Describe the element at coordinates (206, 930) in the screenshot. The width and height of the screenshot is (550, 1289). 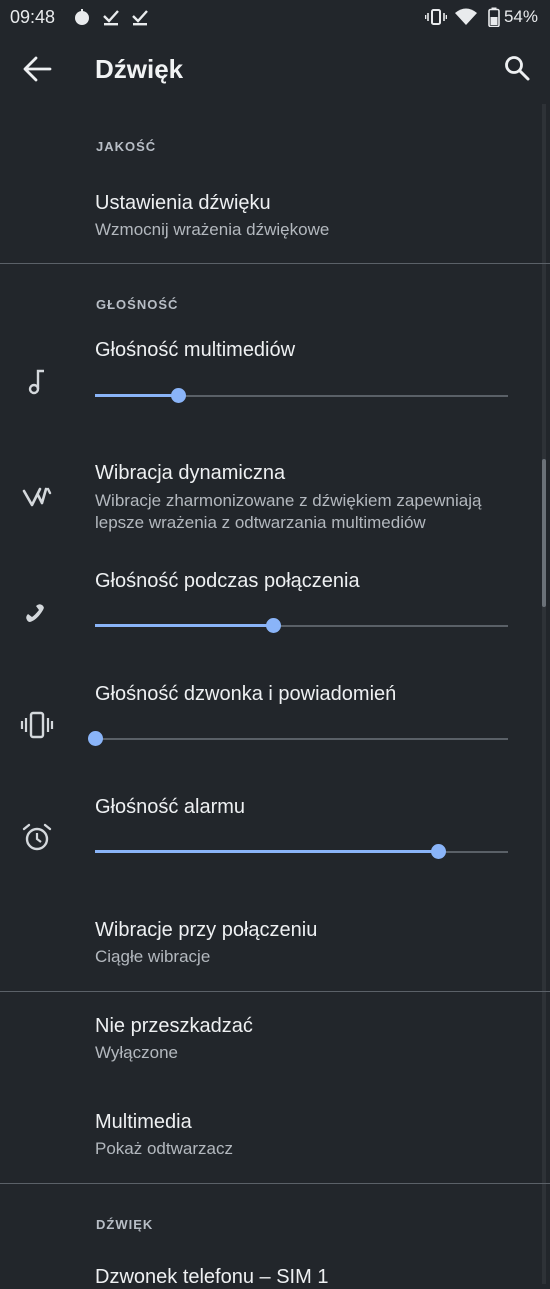
I see `vibrate-calls-title: Wibracje przy połączeniu` at that location.